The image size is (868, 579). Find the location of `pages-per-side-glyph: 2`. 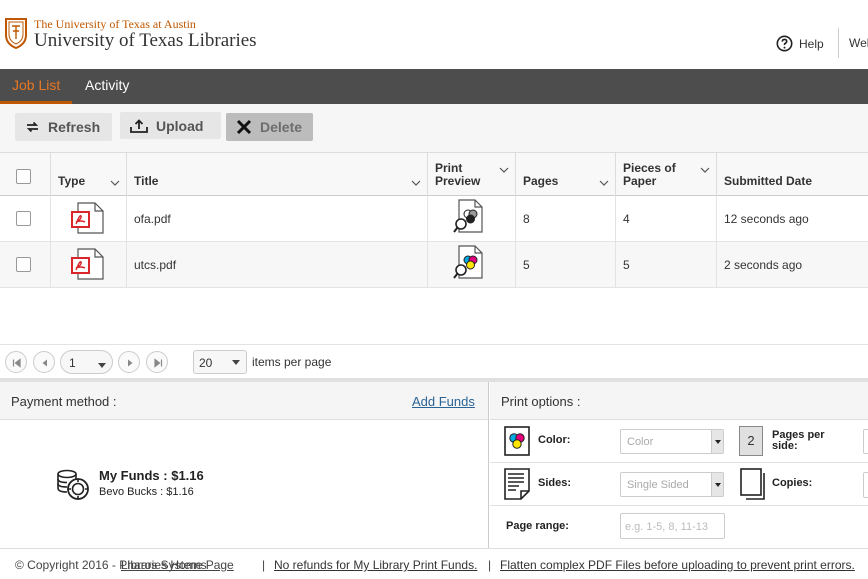

pages-per-side-glyph: 2 is located at coordinates (751, 440).